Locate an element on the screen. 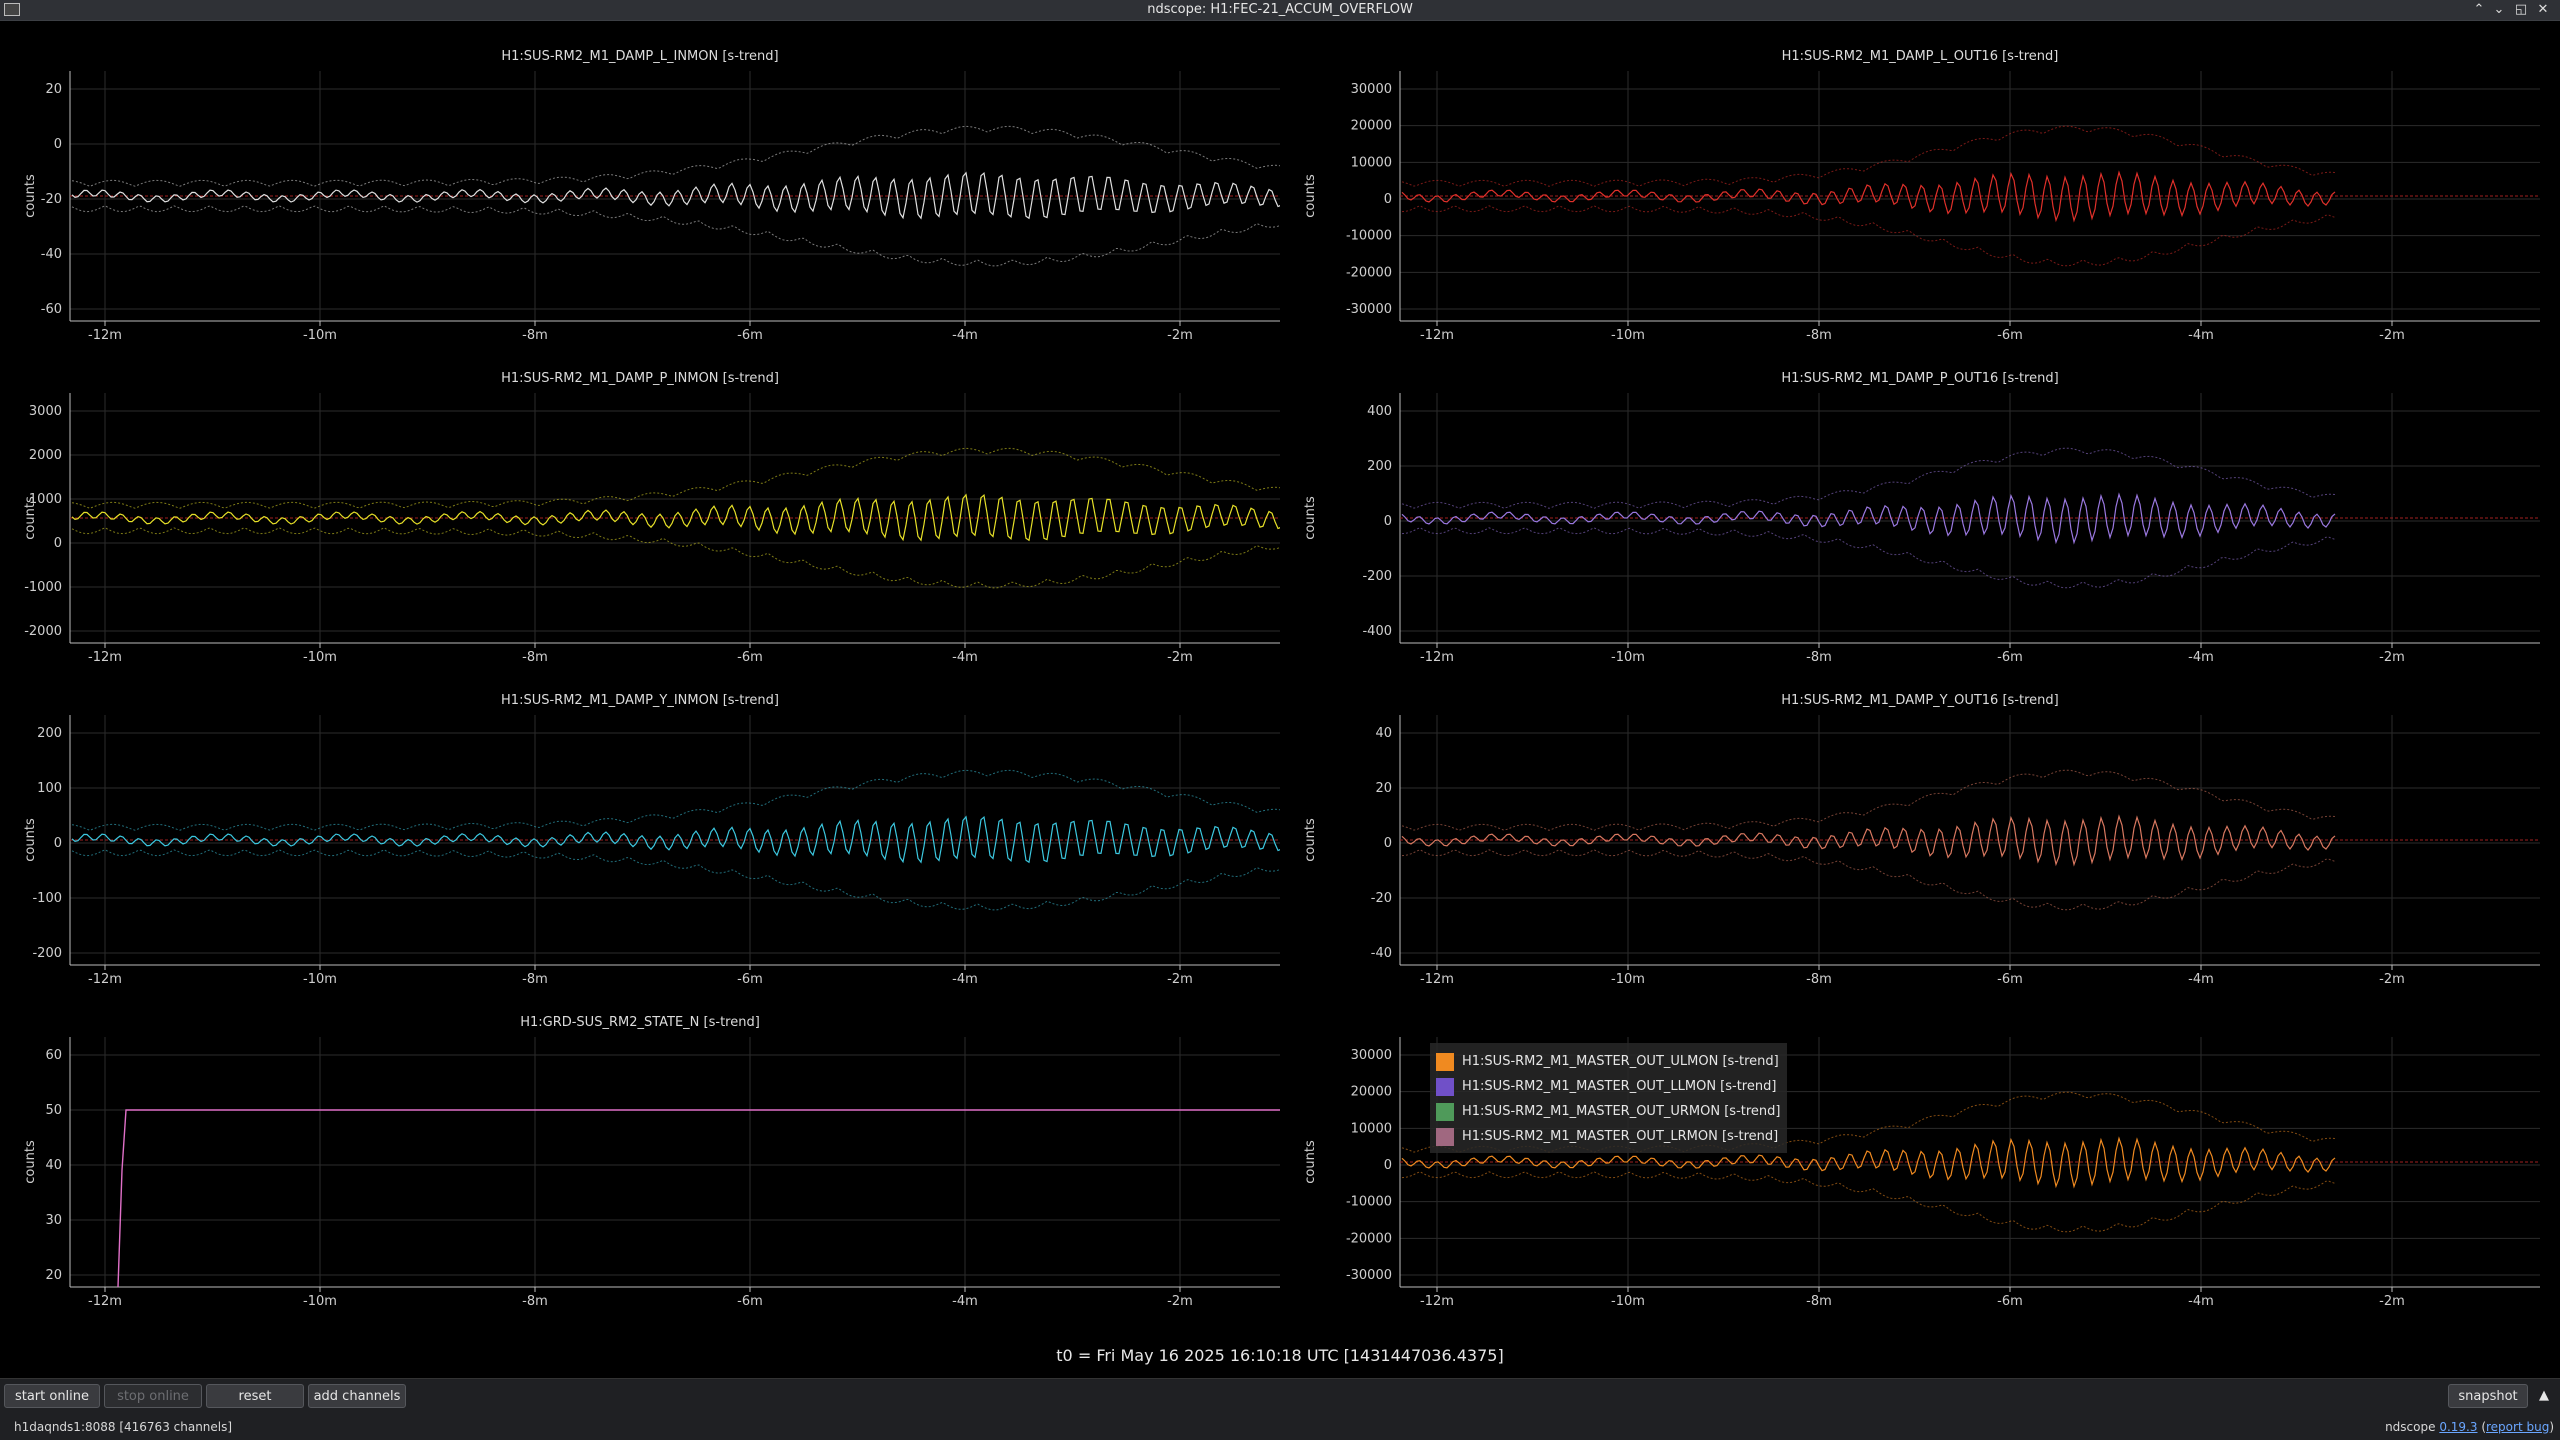 The width and height of the screenshot is (2560, 1440). y-tick-label: -2000 is located at coordinates (43, 631).